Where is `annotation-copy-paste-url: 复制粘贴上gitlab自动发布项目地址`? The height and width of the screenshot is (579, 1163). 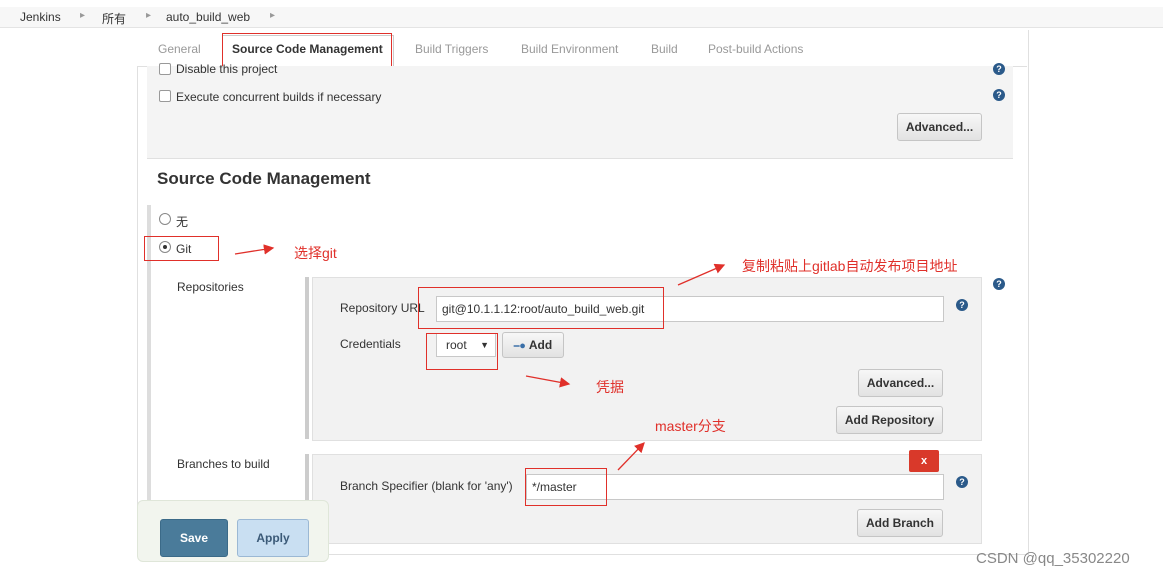
annotation-copy-paste-url: 复制粘贴上gitlab自动发布项目地址 is located at coordinates (850, 266).